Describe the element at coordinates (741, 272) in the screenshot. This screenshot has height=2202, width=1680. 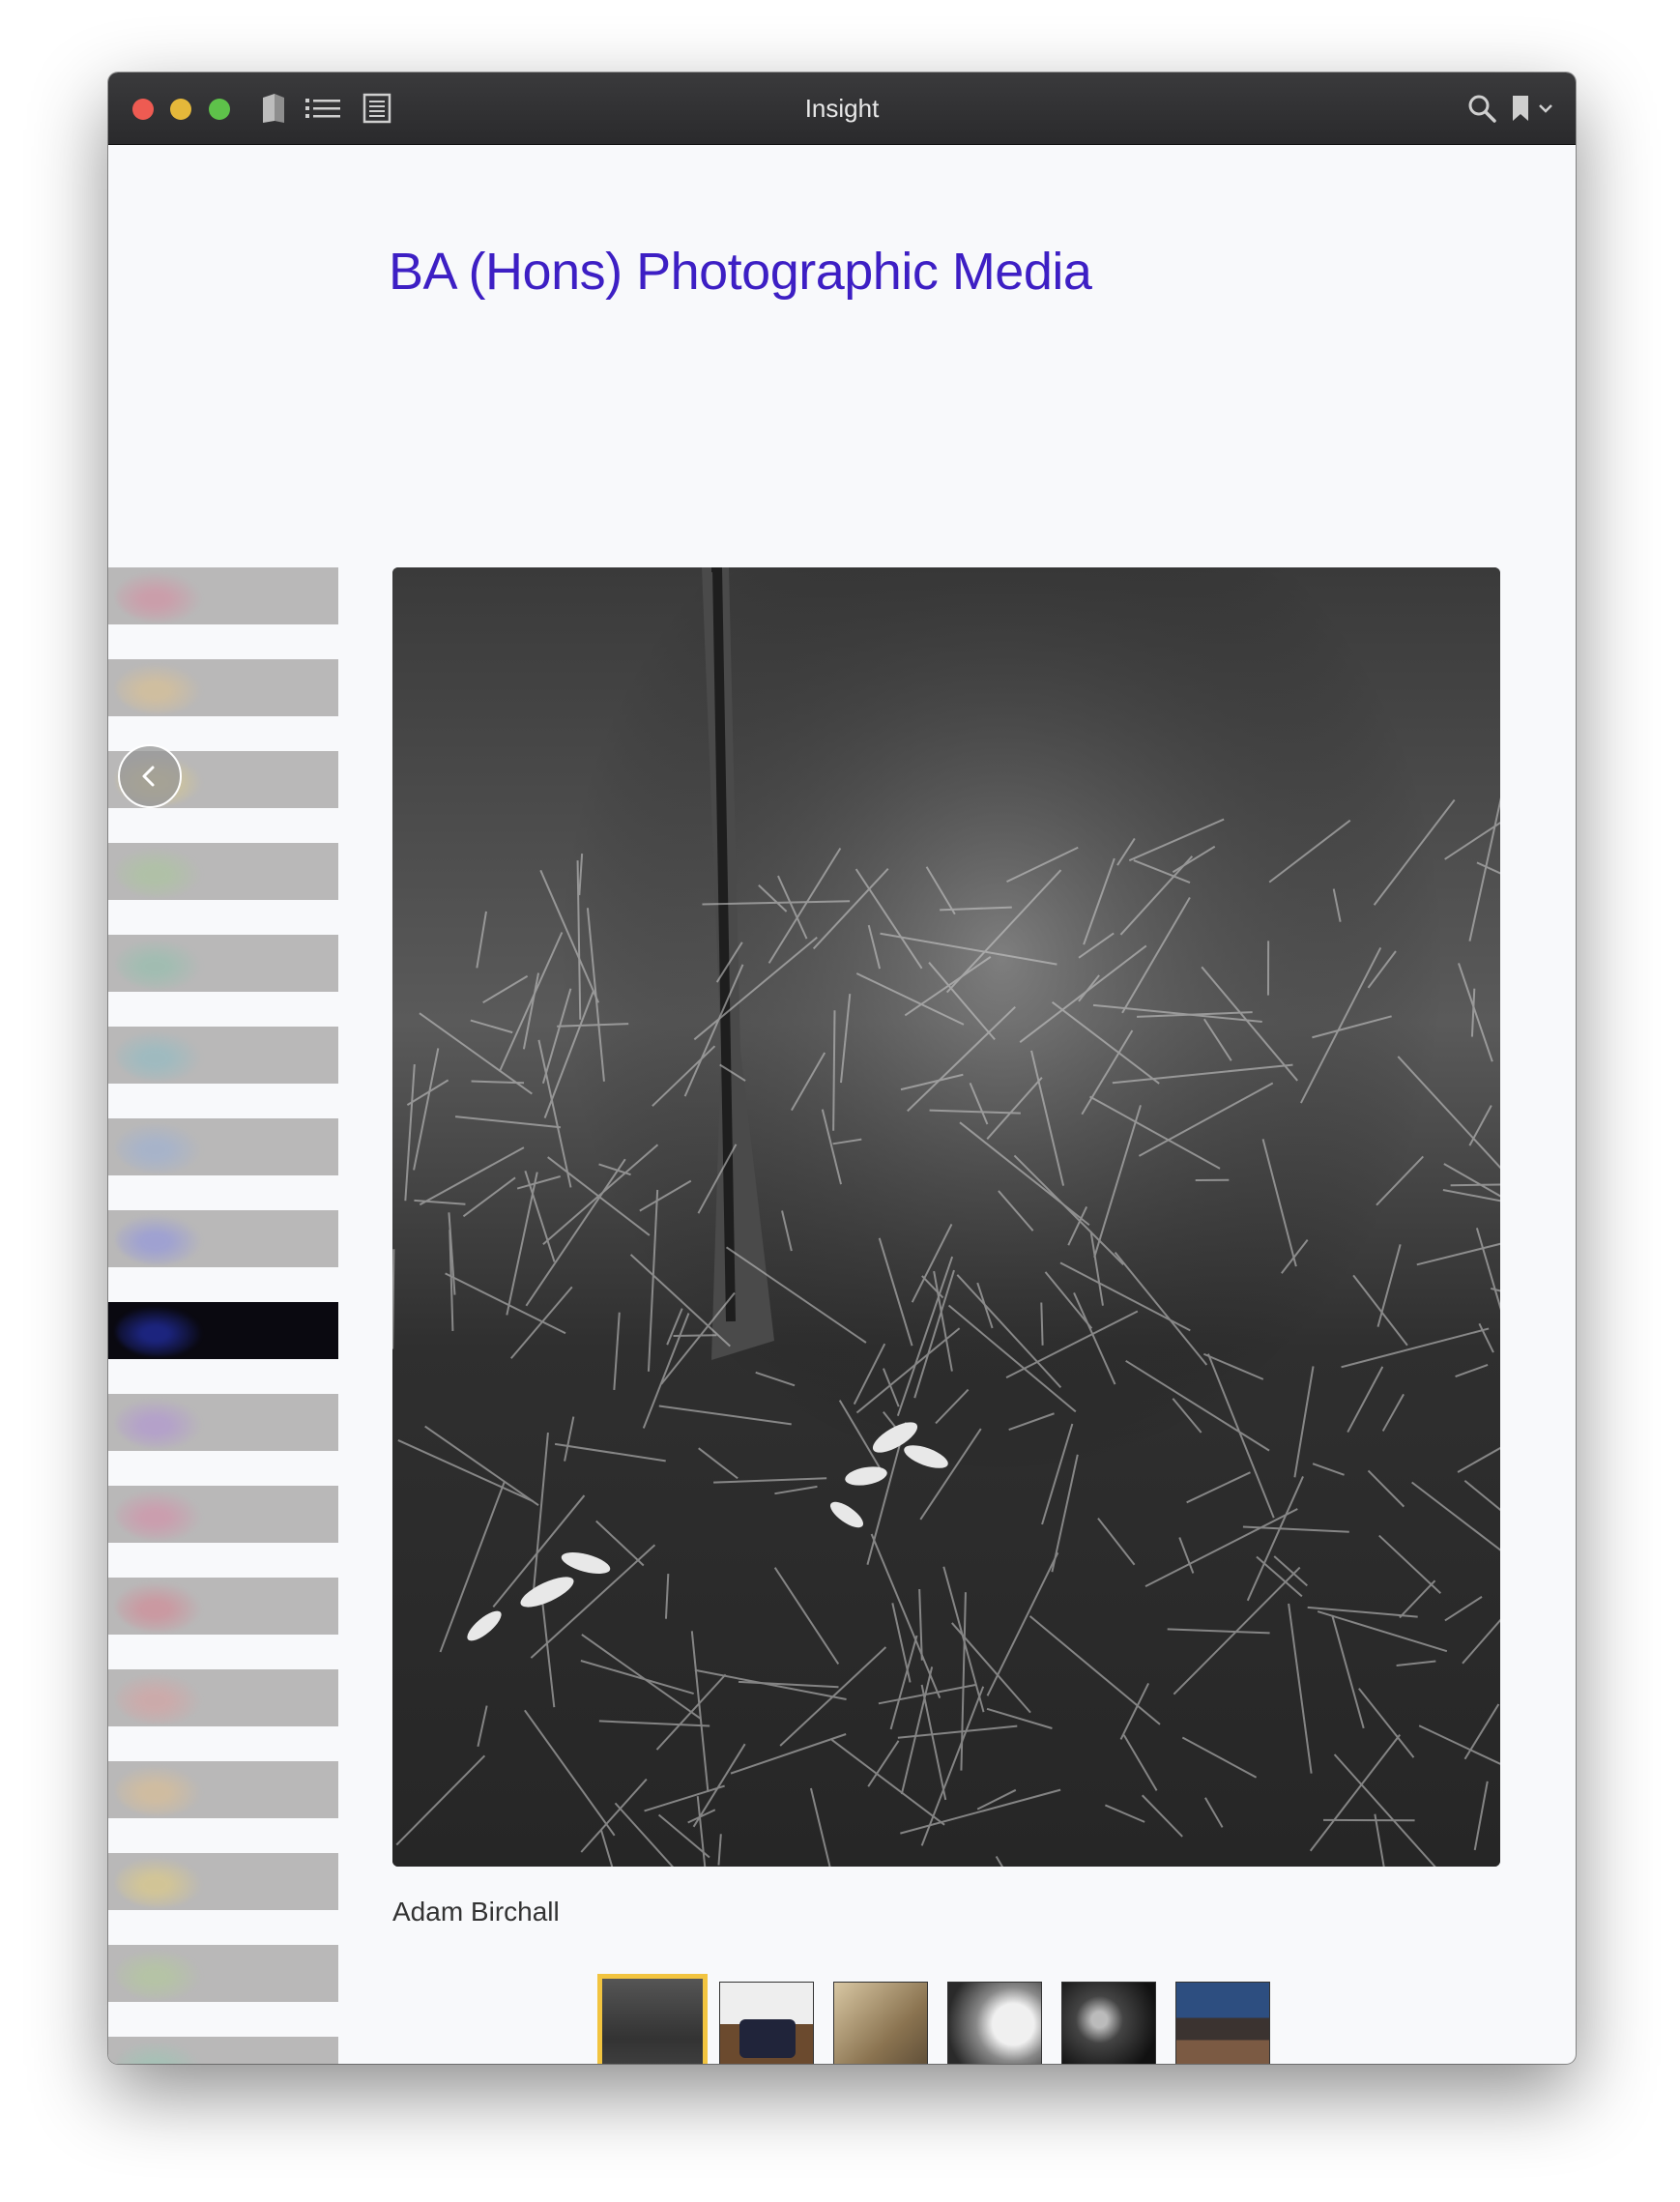
I see `page-title: BA (Hons) Photographic Media` at that location.